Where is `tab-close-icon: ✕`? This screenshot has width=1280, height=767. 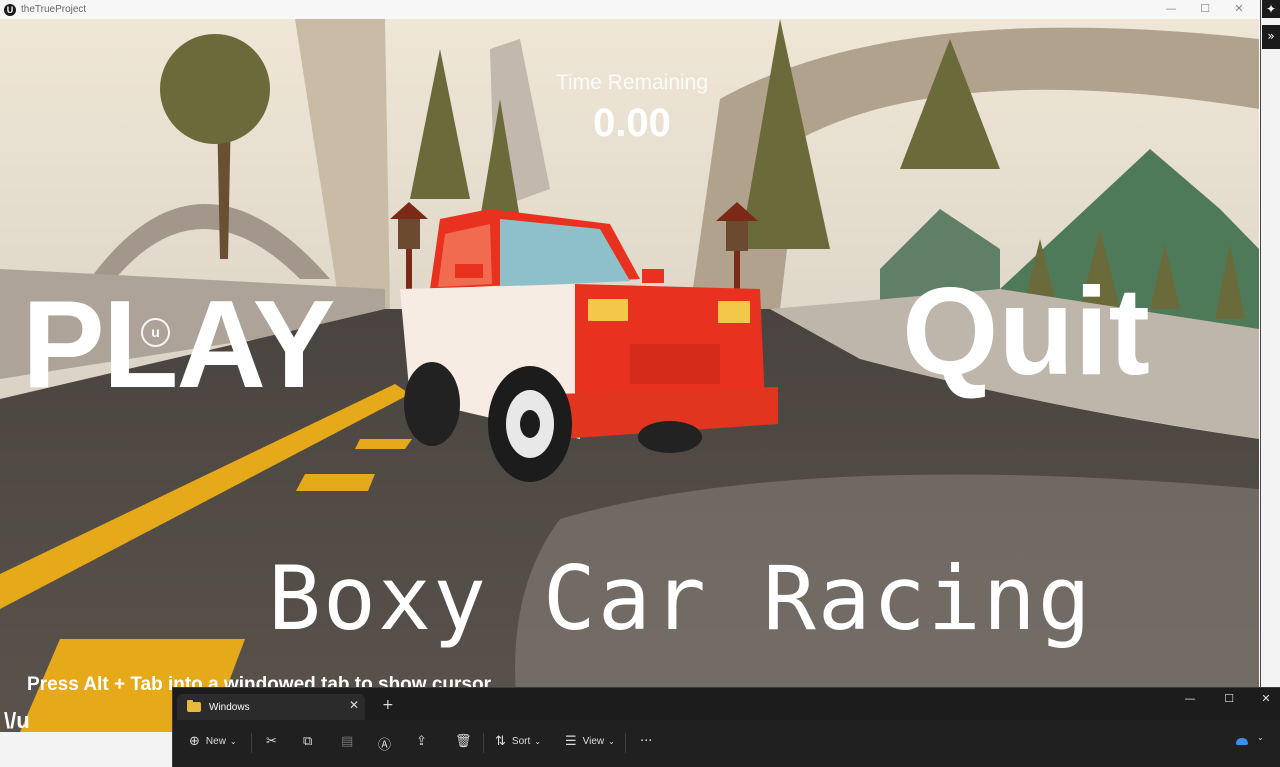 tab-close-icon: ✕ is located at coordinates (354, 705).